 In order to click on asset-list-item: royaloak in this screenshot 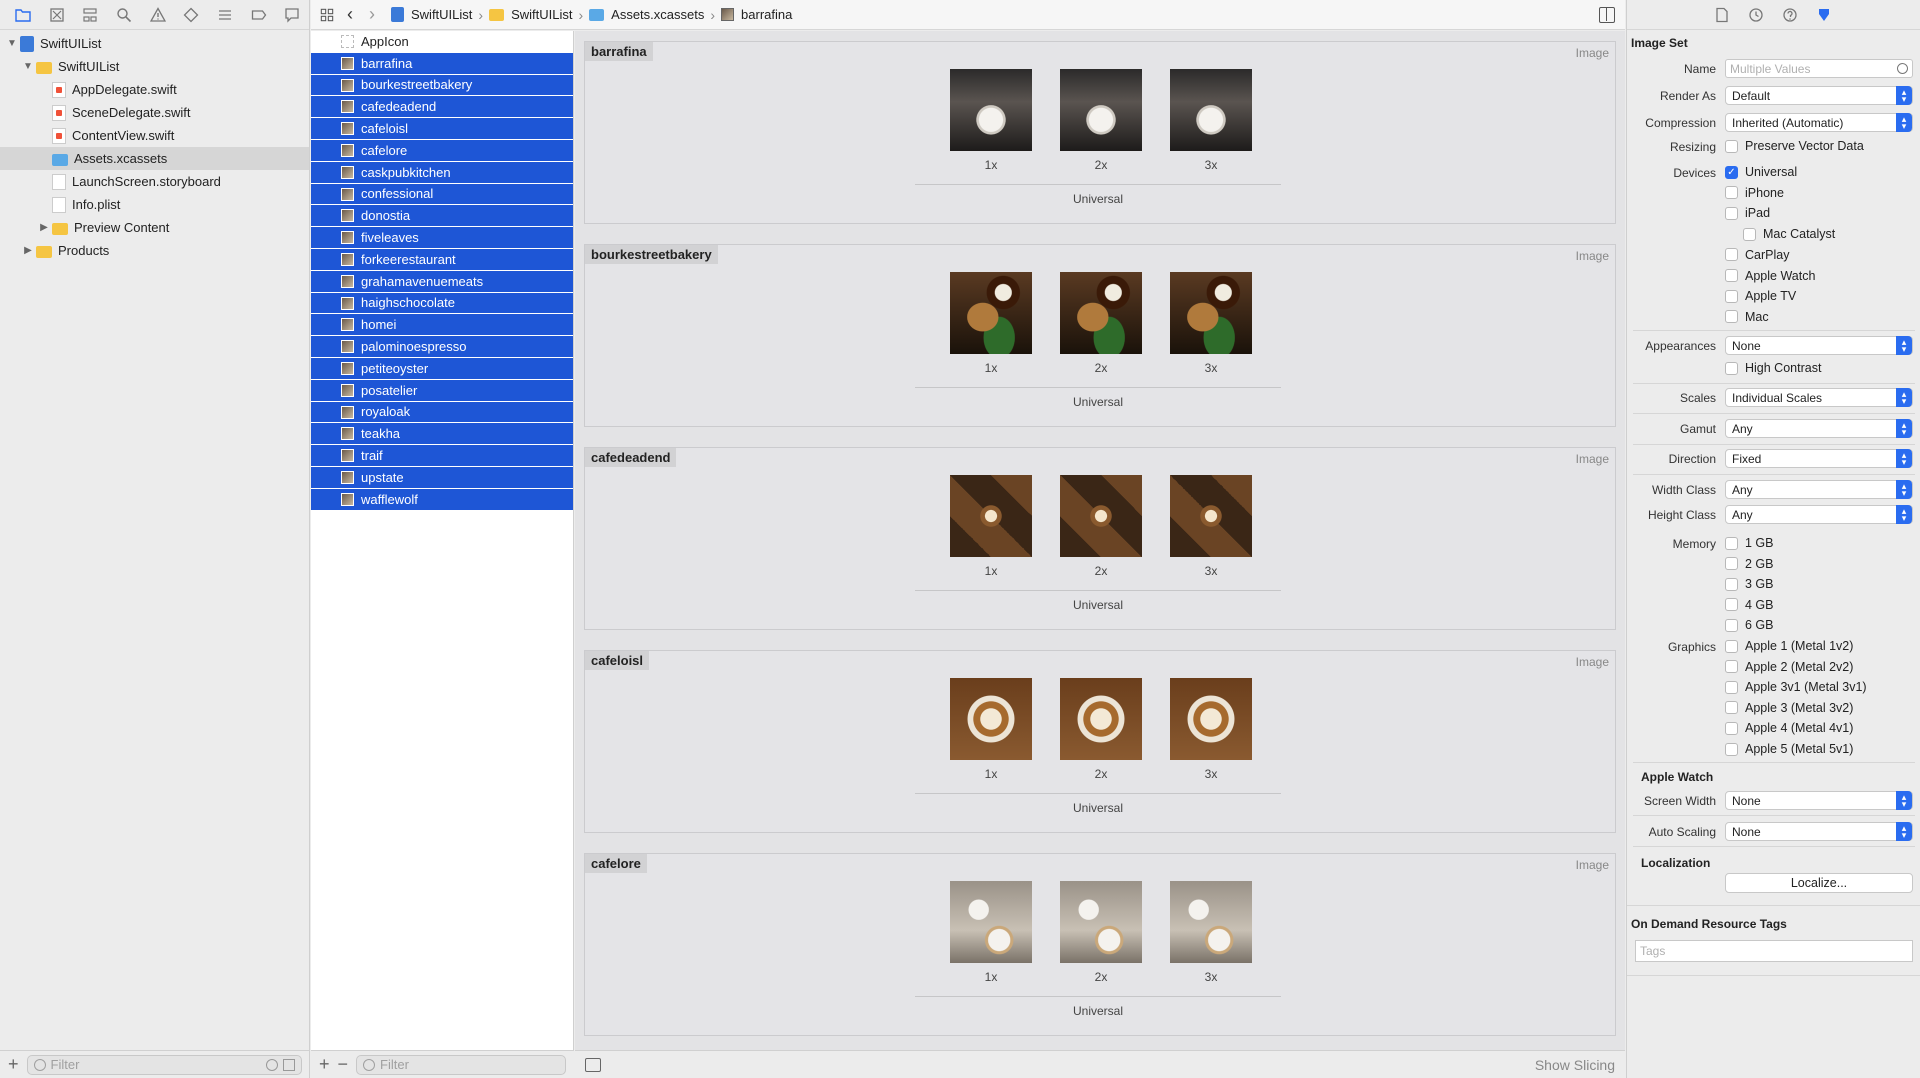, I will do `click(442, 412)`.